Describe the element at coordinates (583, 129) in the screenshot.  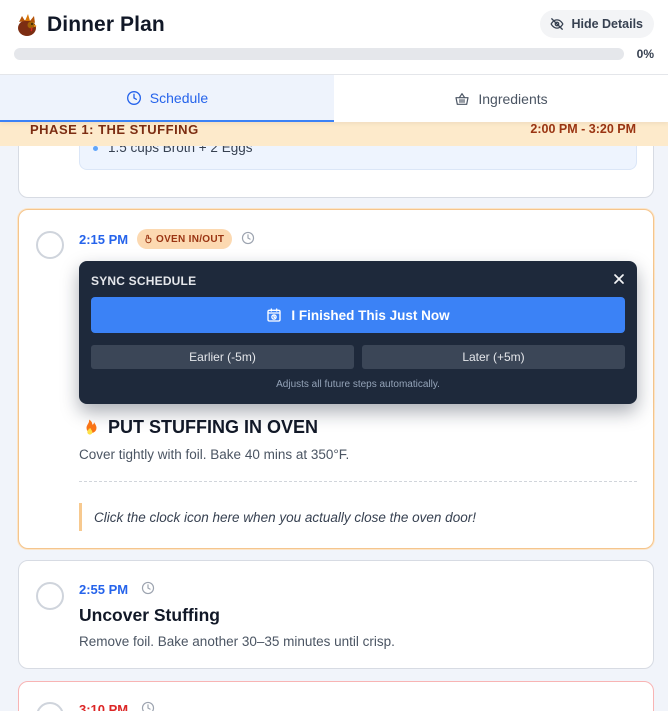
I see `phase-time-range: 2:00 PM - 3:20 PM` at that location.